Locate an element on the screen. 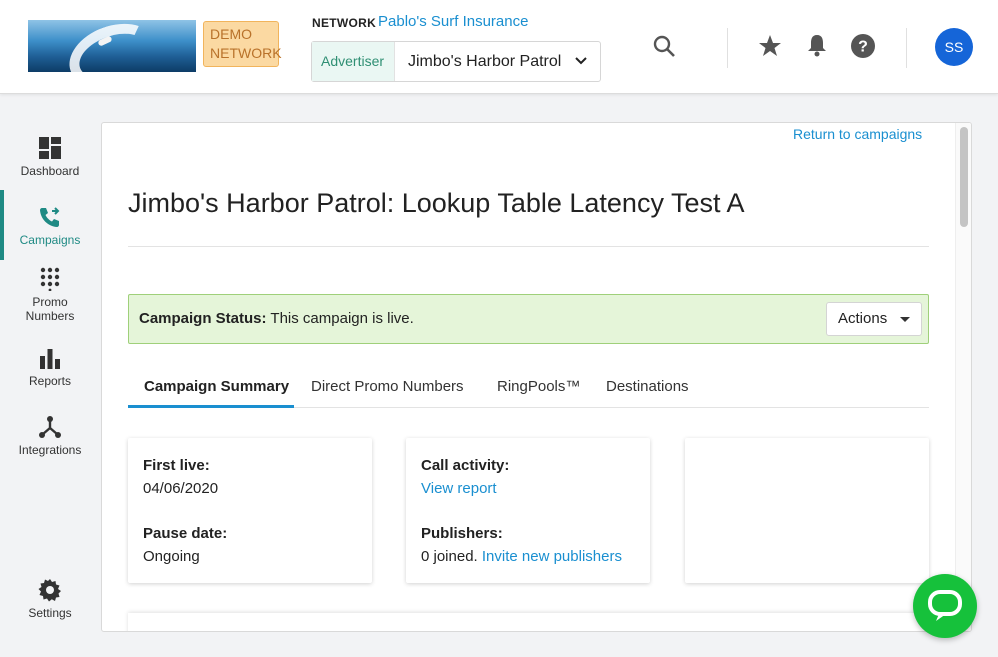 The image size is (998, 657). chat-bubble-icon is located at coordinates (945, 605).